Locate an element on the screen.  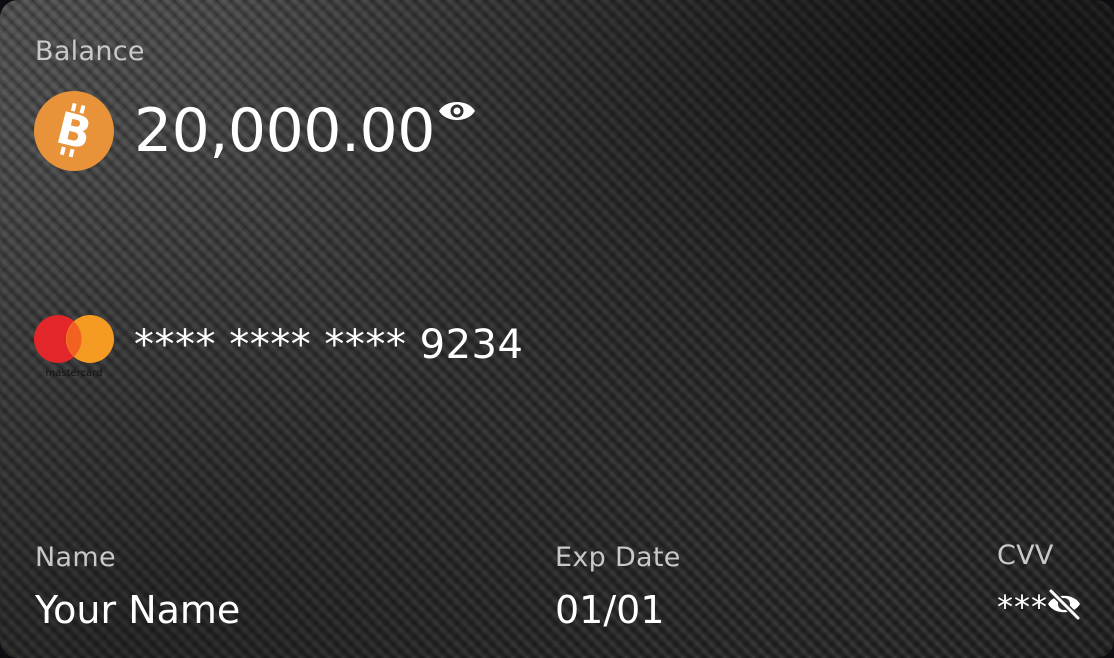
card-number: **** **** **** 9234 is located at coordinates (329, 345).